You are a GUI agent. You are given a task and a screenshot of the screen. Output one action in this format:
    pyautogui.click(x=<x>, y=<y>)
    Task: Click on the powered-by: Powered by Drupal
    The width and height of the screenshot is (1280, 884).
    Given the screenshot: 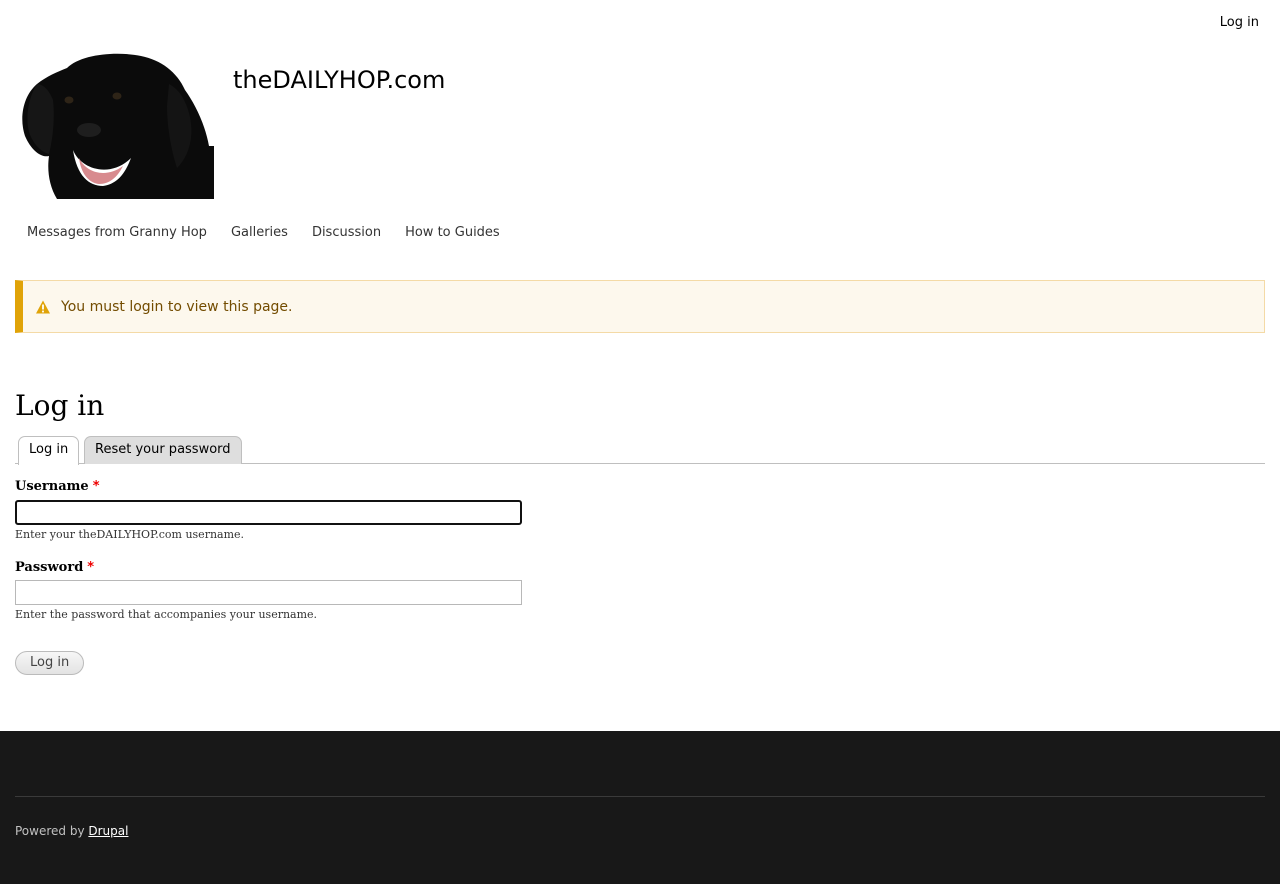 What is the action you would take?
    pyautogui.click(x=71, y=831)
    